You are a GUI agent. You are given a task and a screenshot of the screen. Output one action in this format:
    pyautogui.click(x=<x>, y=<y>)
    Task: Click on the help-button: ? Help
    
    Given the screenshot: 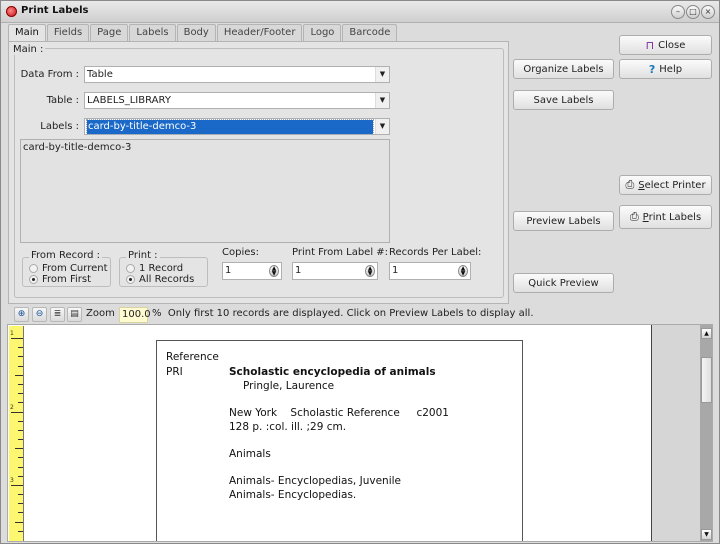 What is the action you would take?
    pyautogui.click(x=665, y=69)
    